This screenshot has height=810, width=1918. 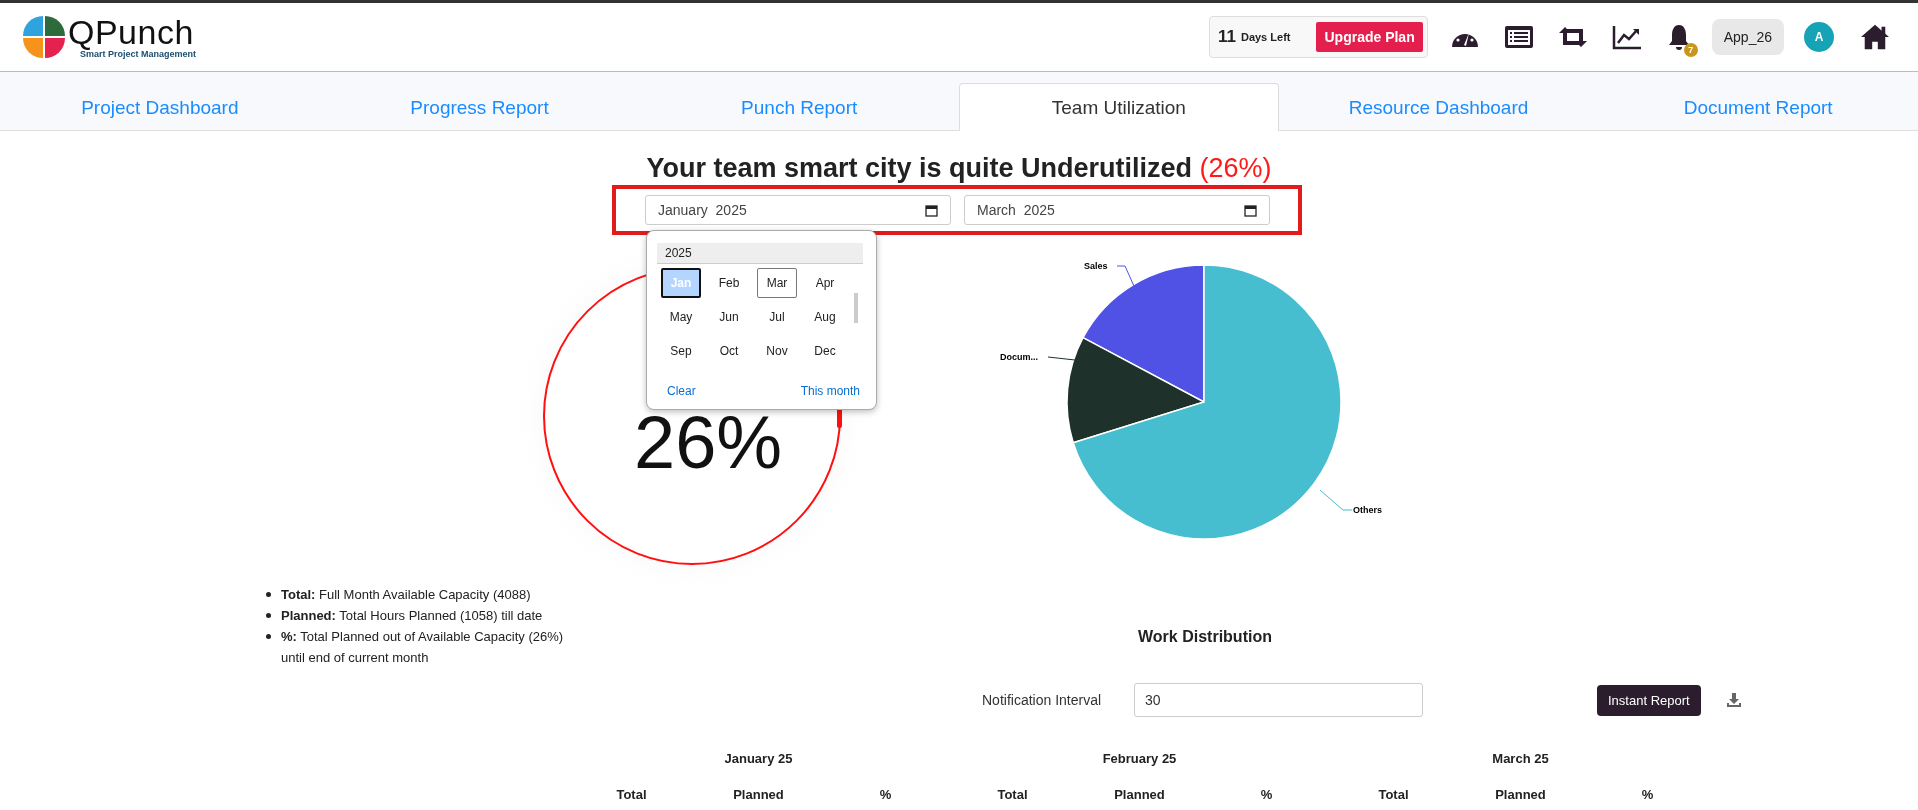 What do you see at coordinates (1265, 37) in the screenshot?
I see `days-label: Days Left` at bounding box center [1265, 37].